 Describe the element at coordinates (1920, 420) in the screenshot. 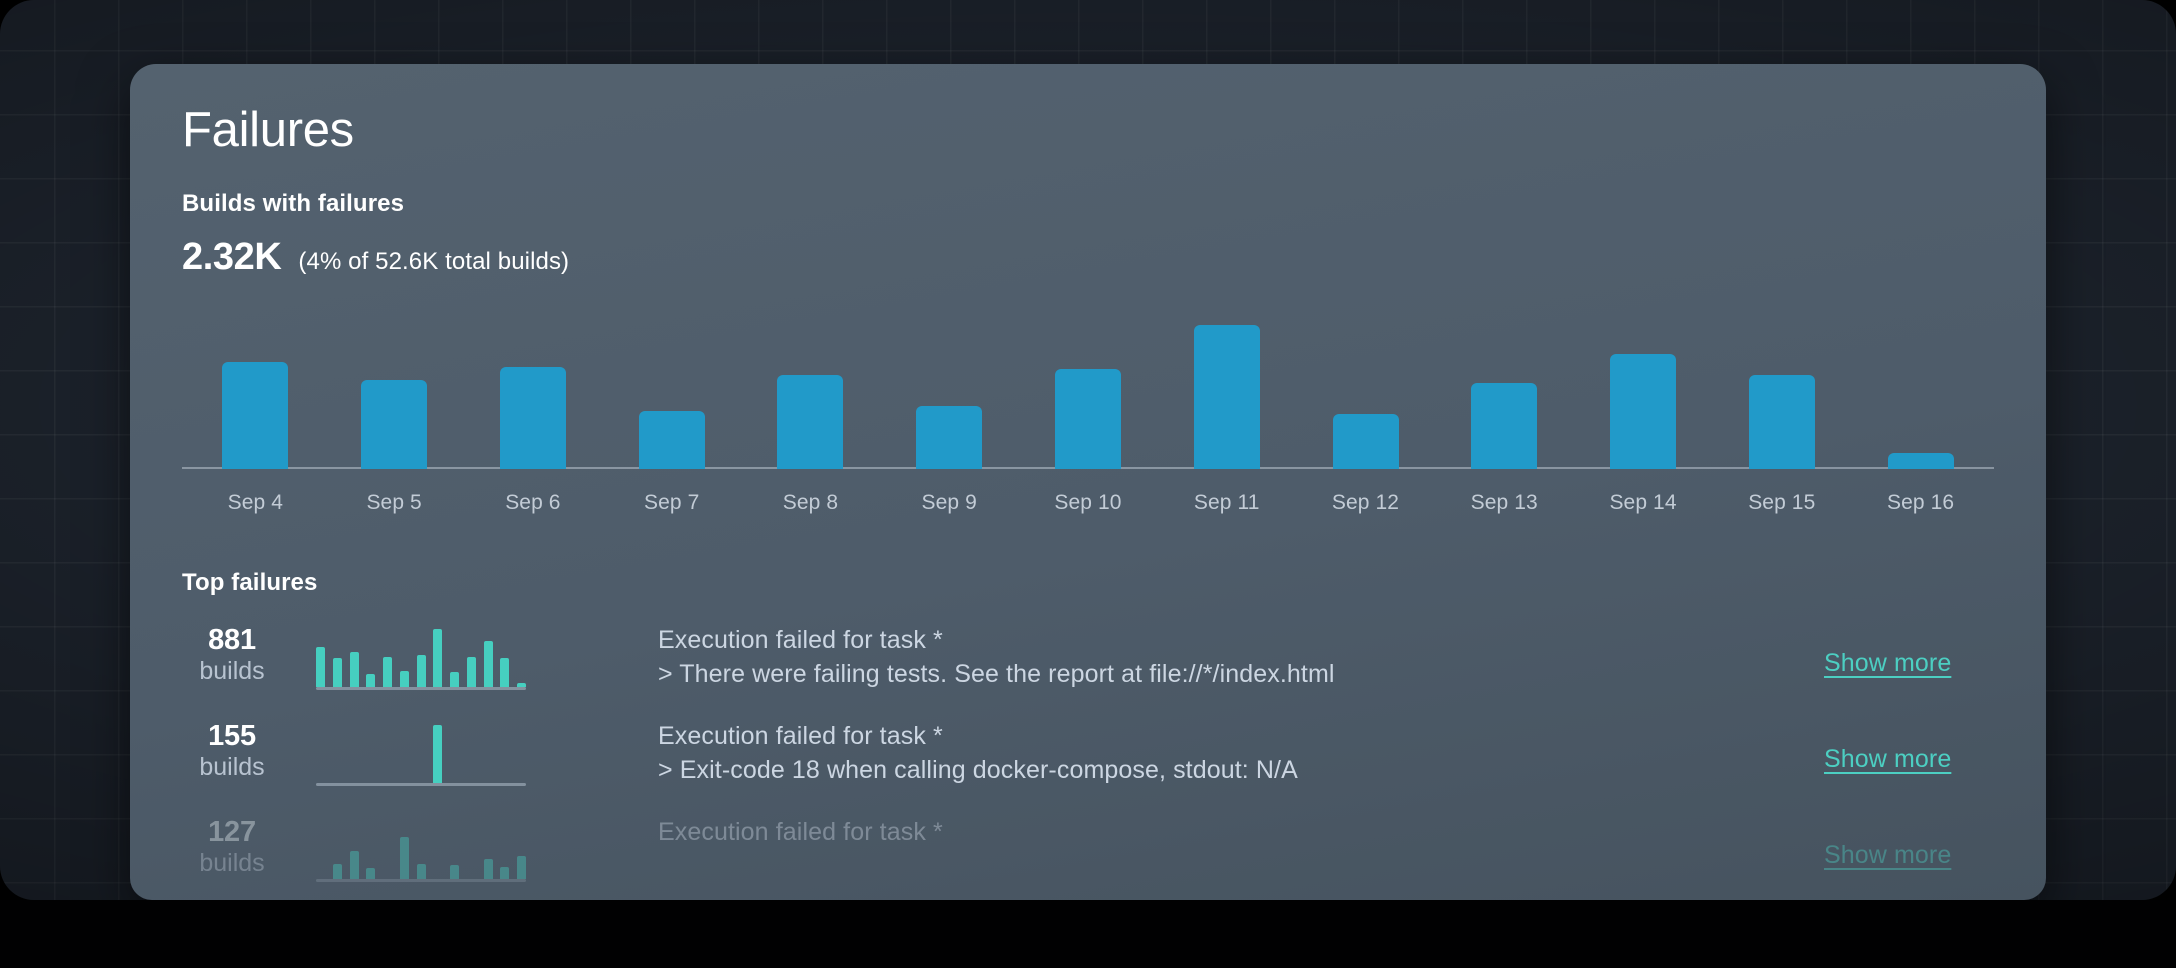

I see `bar-column: Sep 16` at that location.